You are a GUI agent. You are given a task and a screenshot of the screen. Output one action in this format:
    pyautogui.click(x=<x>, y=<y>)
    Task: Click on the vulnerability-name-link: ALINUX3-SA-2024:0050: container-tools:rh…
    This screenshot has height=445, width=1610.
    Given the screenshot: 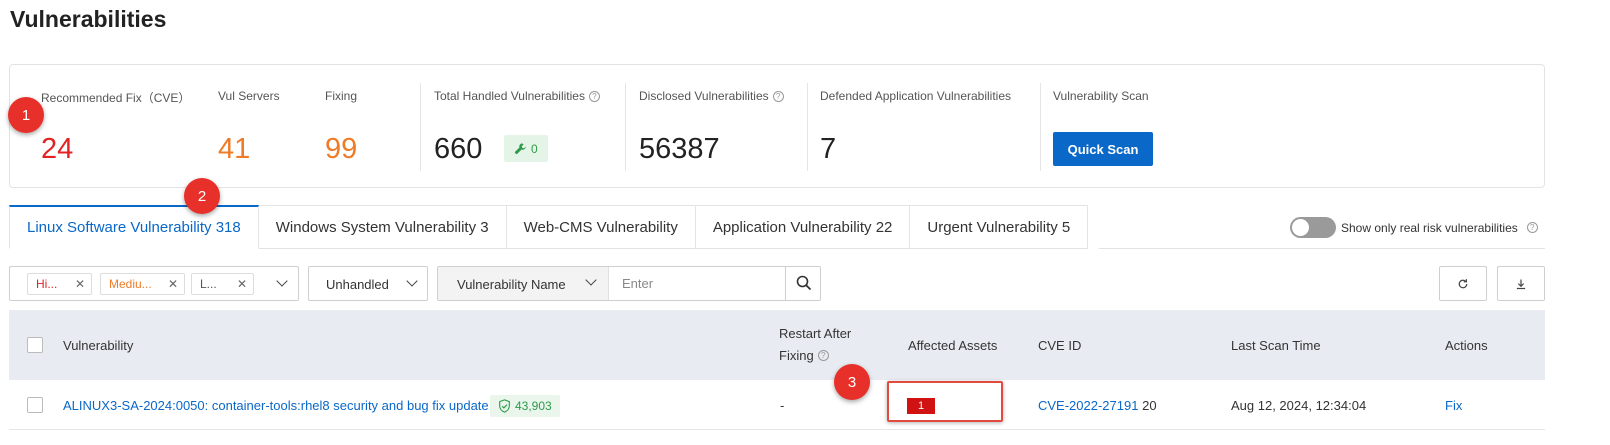 What is the action you would take?
    pyautogui.click(x=276, y=405)
    